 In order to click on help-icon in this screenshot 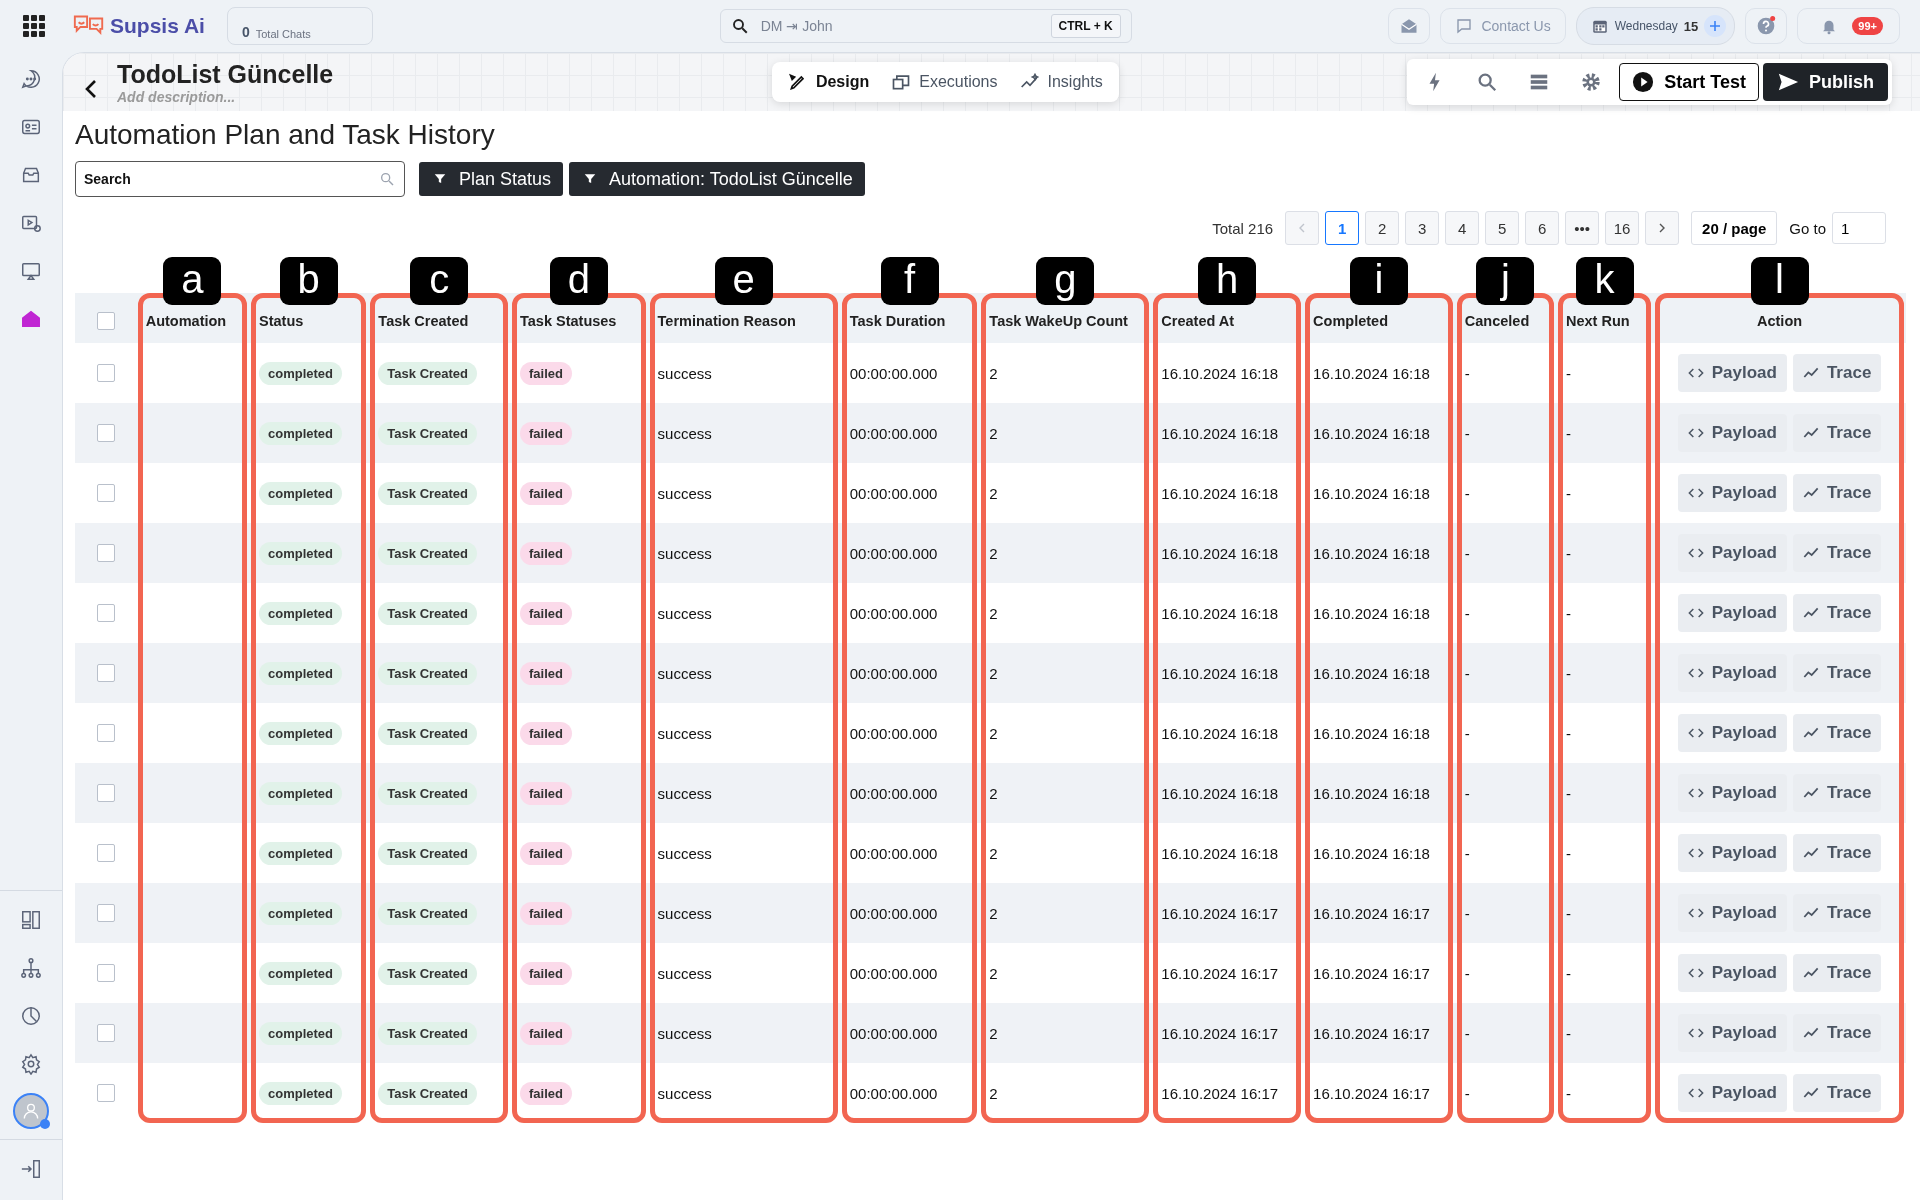, I will do `click(1766, 26)`.